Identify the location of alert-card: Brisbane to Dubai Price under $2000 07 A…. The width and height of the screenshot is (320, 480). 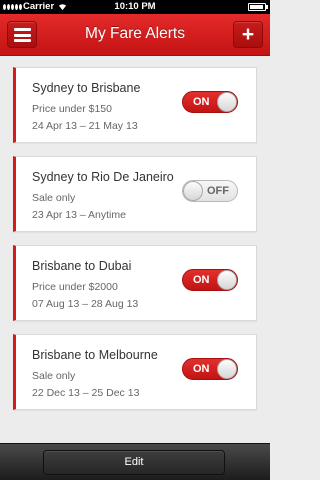
(135, 283).